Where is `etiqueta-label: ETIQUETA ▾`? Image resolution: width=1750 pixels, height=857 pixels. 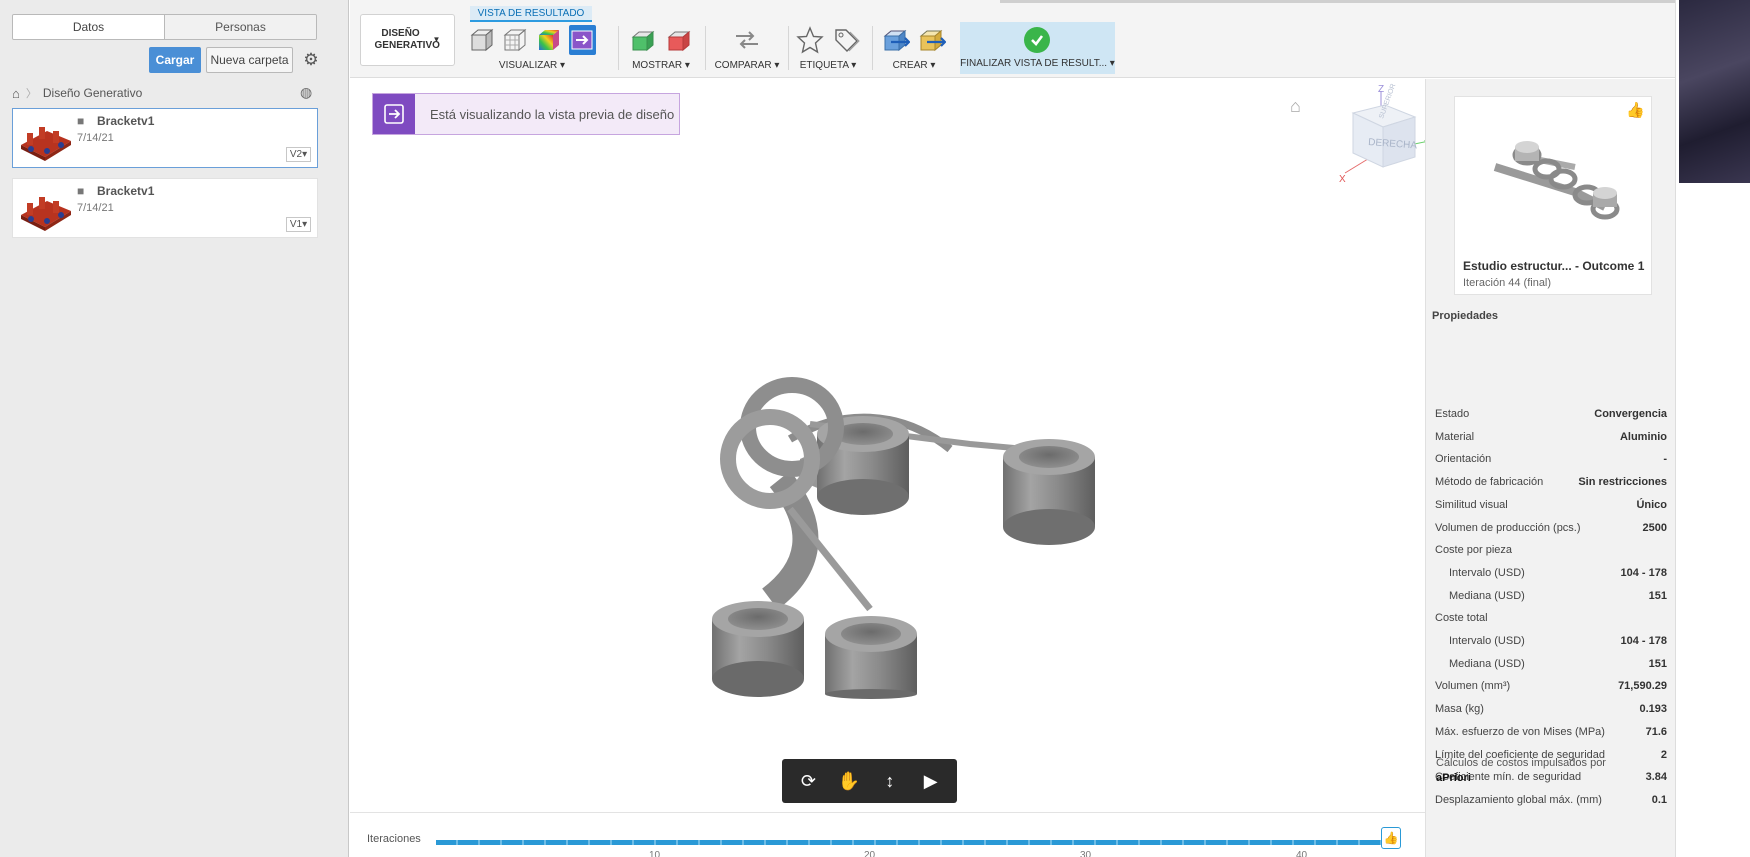
etiqueta-label: ETIQUETA ▾ is located at coordinates (828, 65).